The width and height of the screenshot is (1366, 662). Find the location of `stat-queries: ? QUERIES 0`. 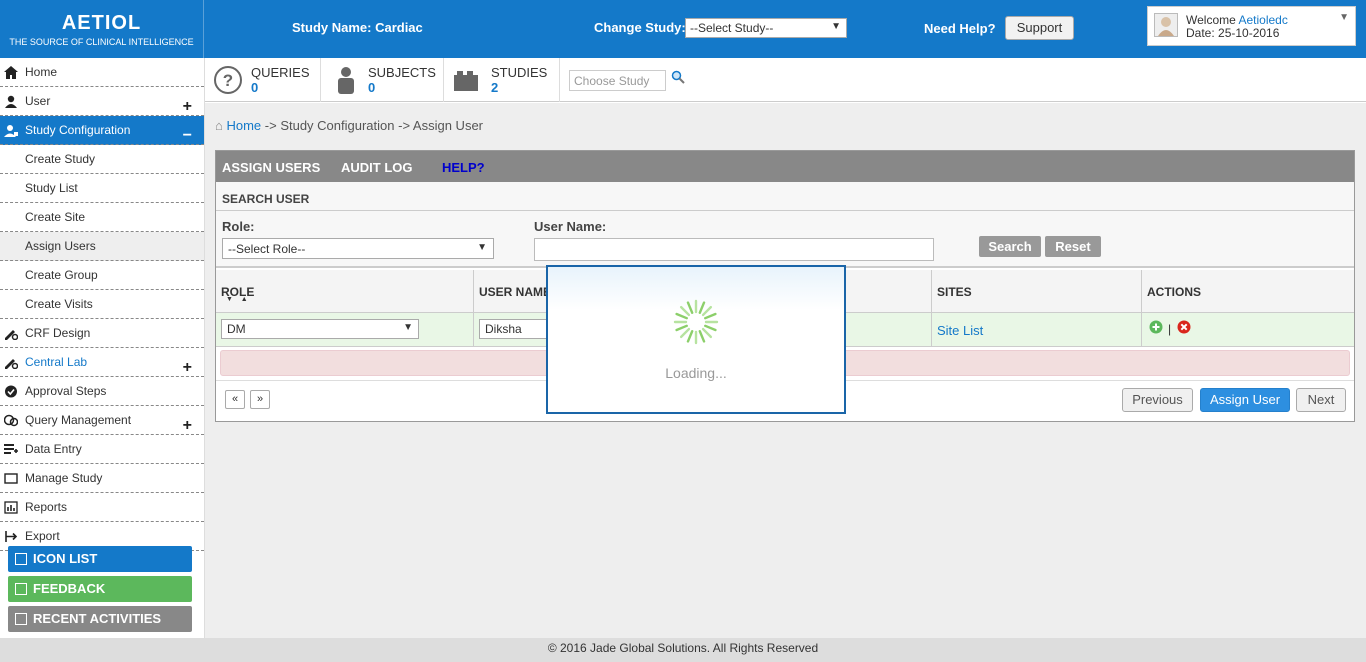

stat-queries: ? QUERIES 0 is located at coordinates (263, 80).